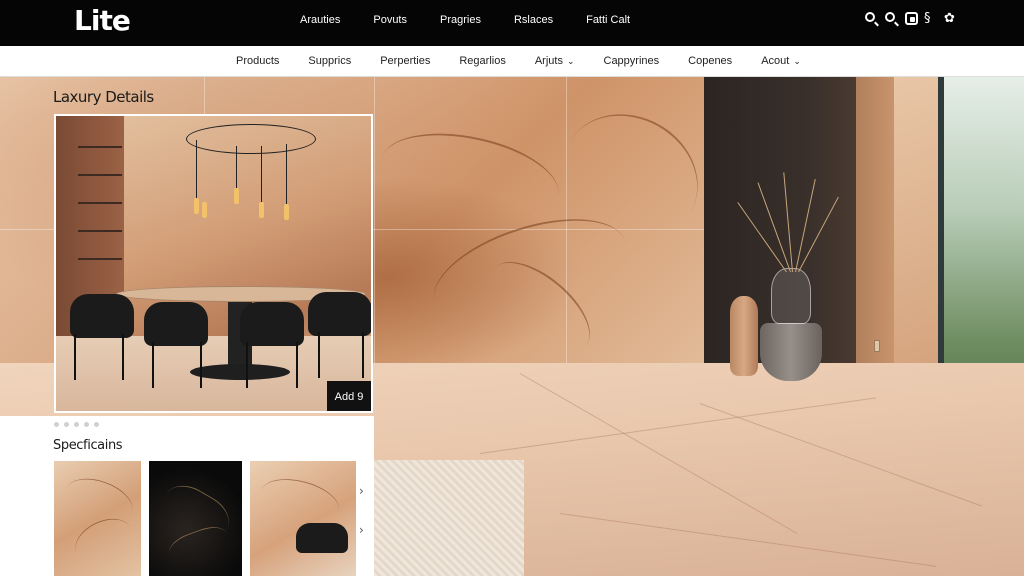  I want to click on cart-icon: ✿, so click(951, 19).